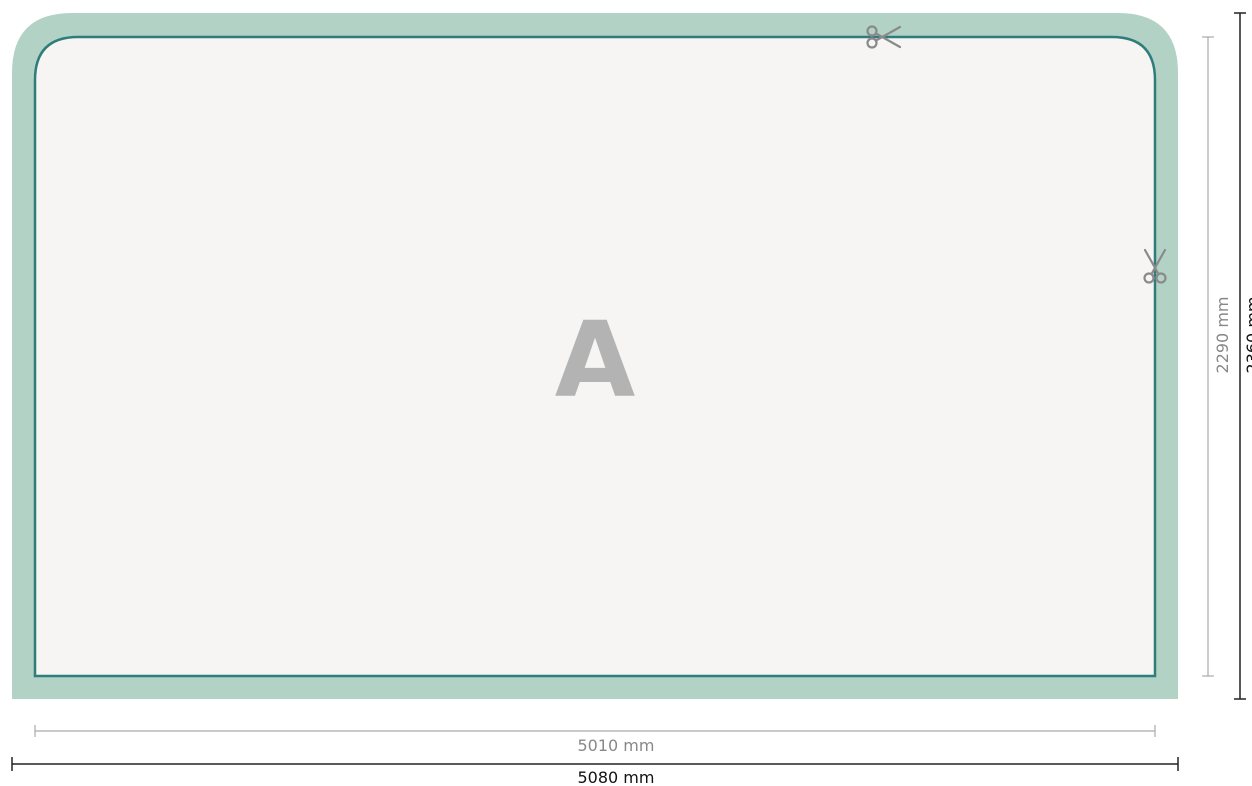 The height and width of the screenshot is (786, 1252). I want to click on inner-height-label: 2290 mm, so click(1222, 335).